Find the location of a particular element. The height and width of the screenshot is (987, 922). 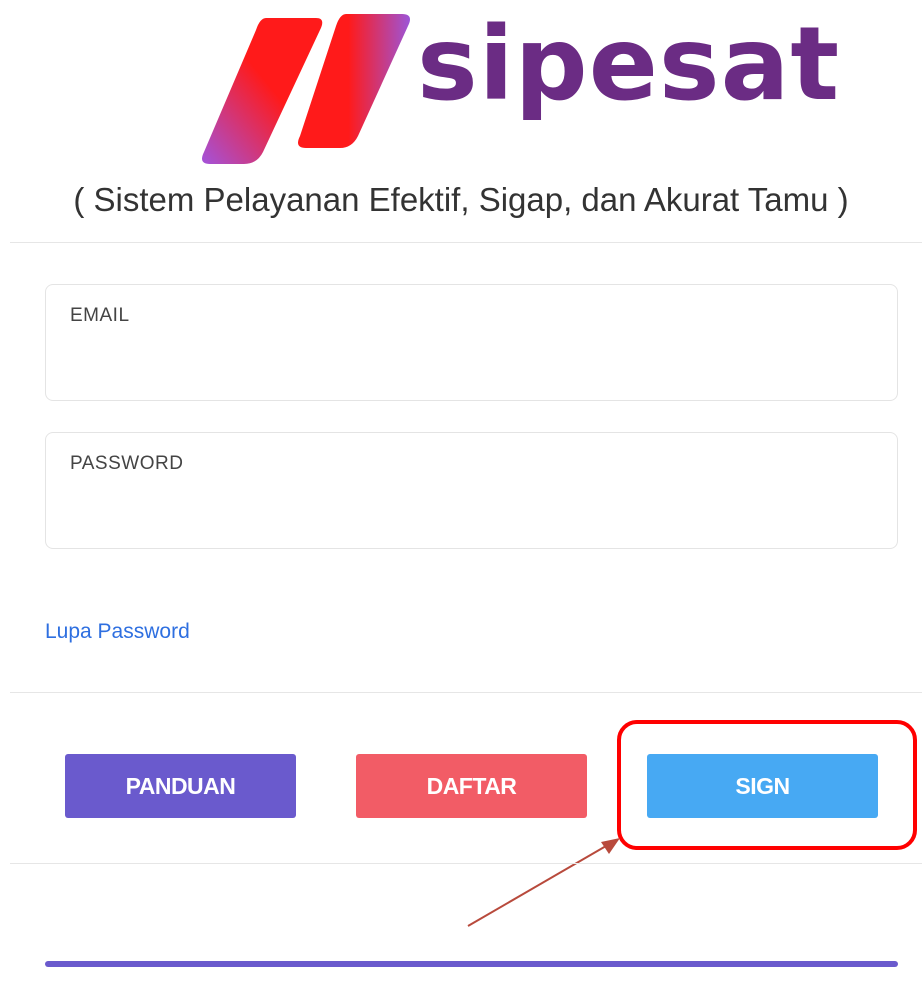

password-label: PASSWORD is located at coordinates (127, 463).